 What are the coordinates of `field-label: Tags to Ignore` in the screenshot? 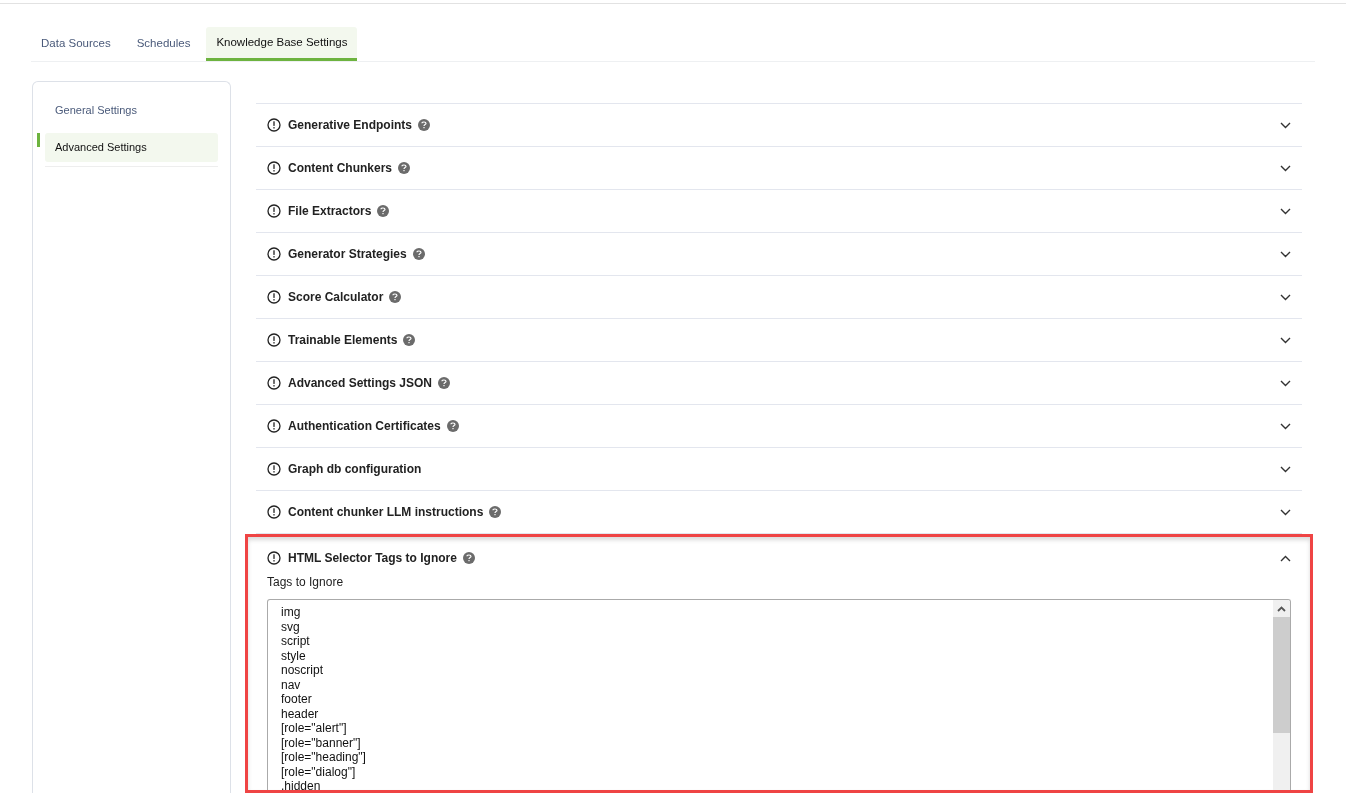 It's located at (306, 582).